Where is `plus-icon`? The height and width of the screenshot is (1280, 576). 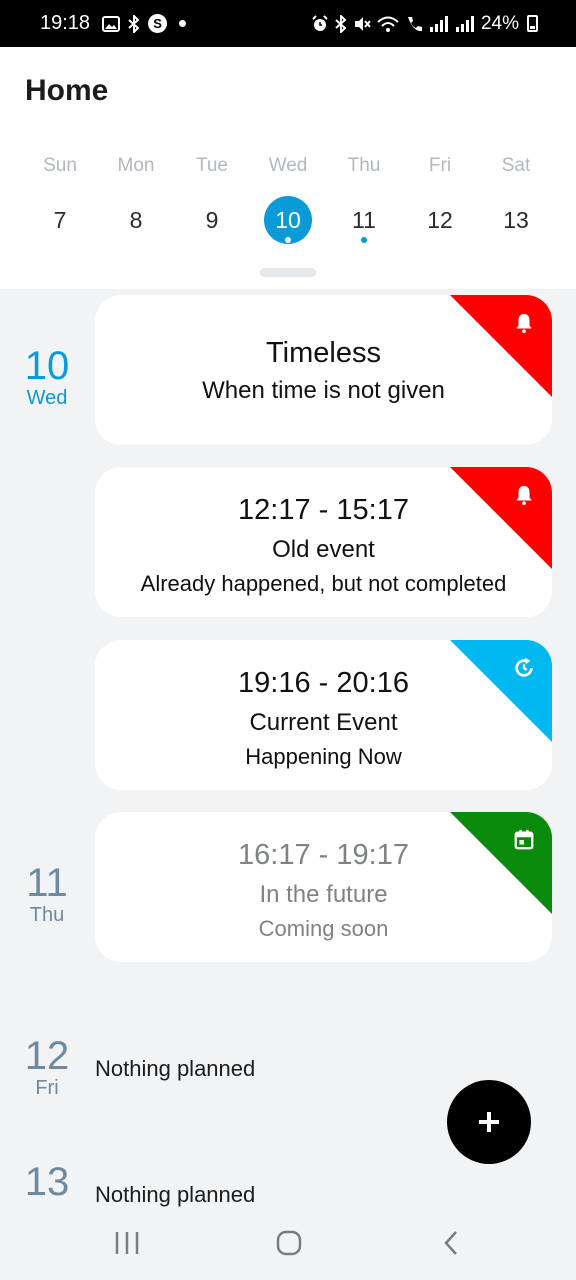 plus-icon is located at coordinates (489, 1122).